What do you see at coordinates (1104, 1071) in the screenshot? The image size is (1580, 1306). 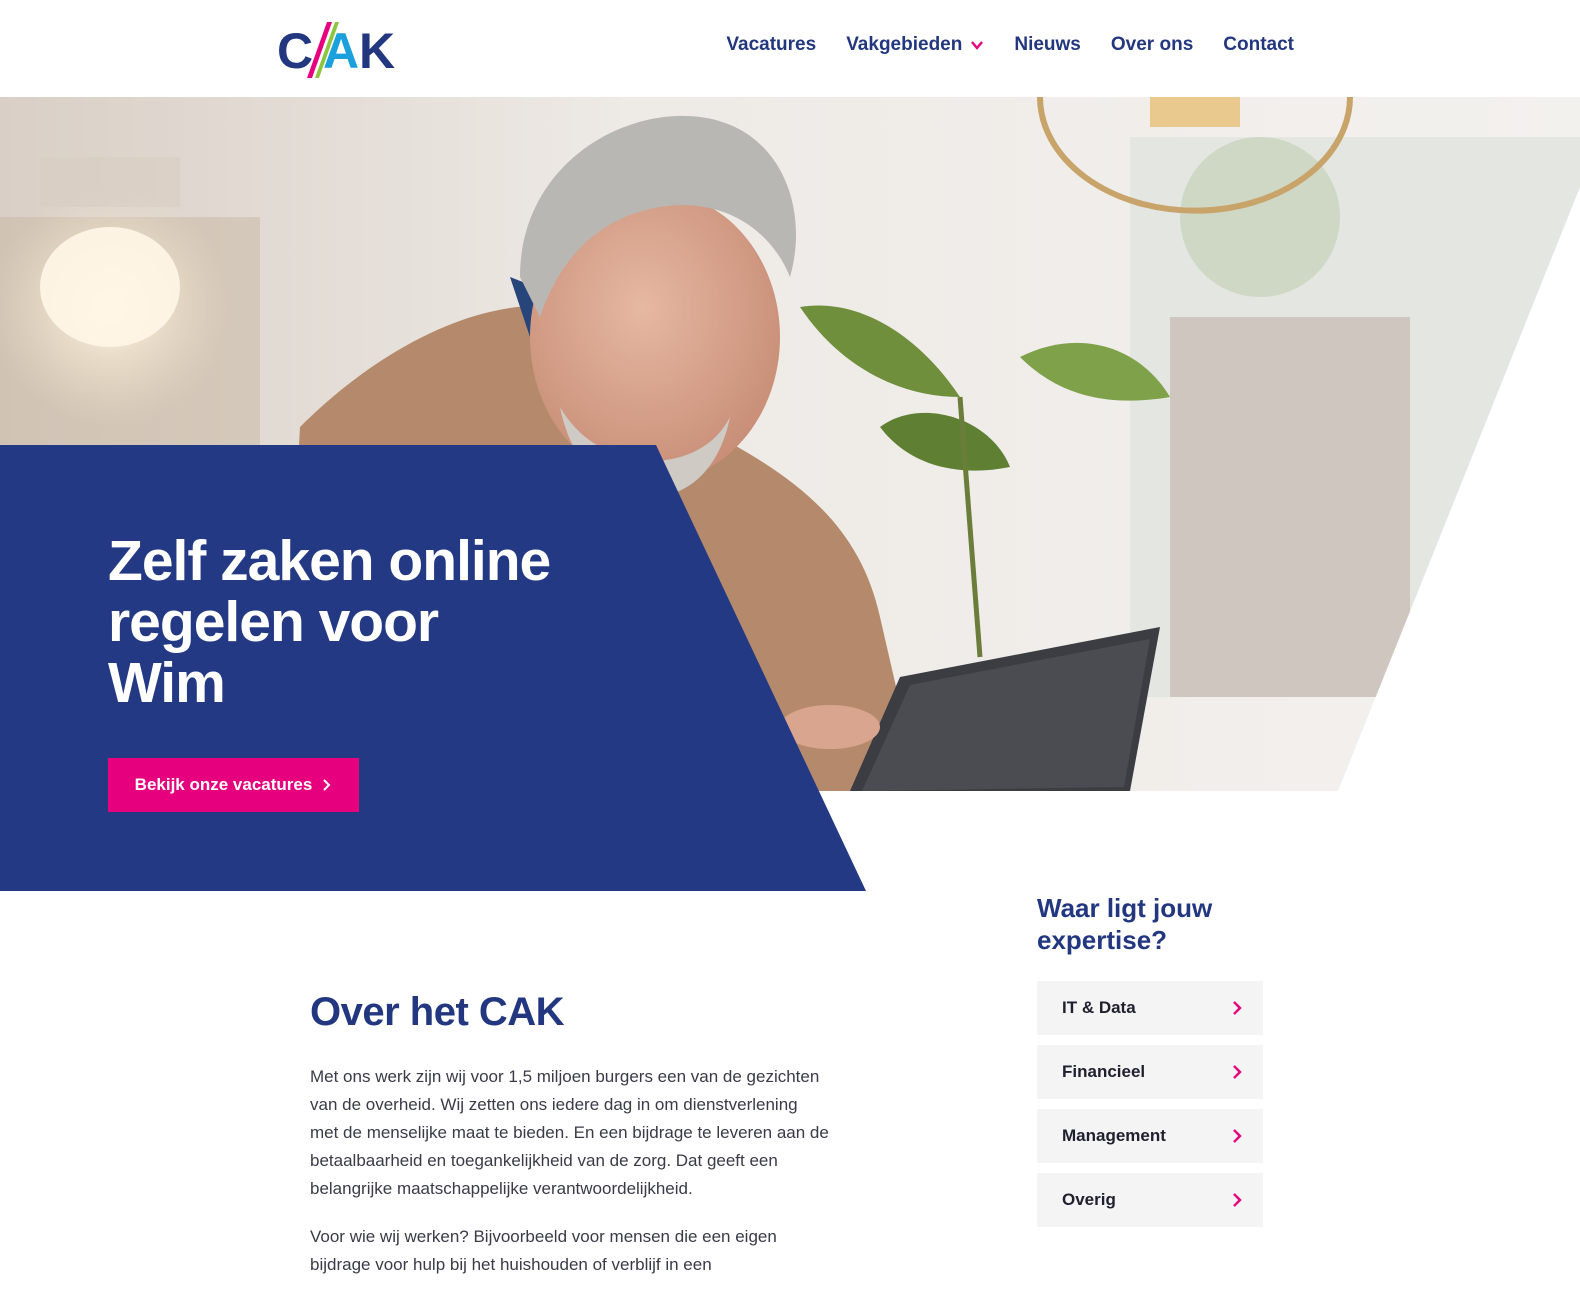 I see `expertise-label: Financieel` at bounding box center [1104, 1071].